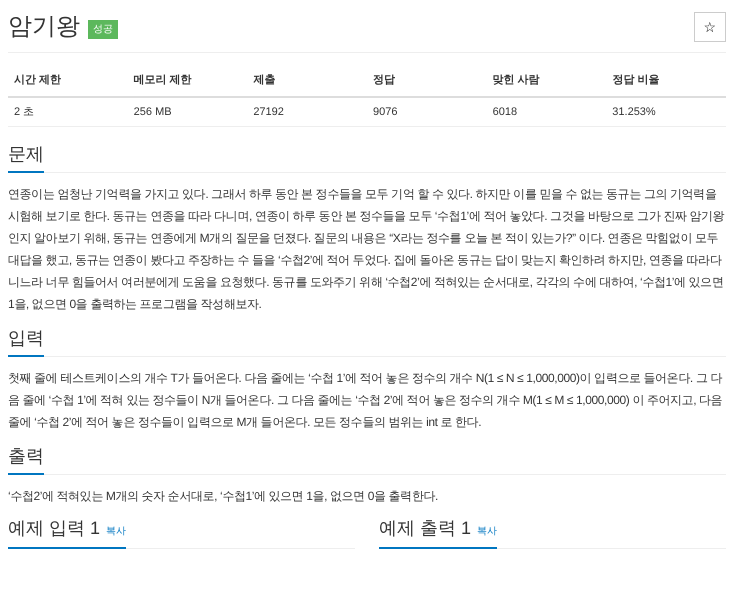 This screenshot has height=614, width=750. What do you see at coordinates (710, 27) in the screenshot?
I see `star-button: ☆` at bounding box center [710, 27].